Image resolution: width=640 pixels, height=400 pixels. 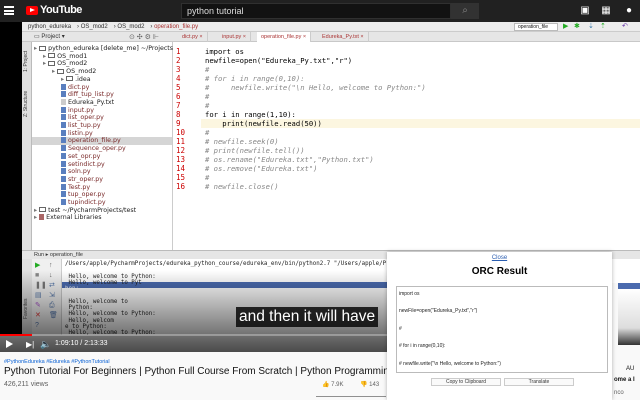 I want to click on tree-item-label: python_edureka [delete_me] ~/Projects/C, so click(x=114, y=48).